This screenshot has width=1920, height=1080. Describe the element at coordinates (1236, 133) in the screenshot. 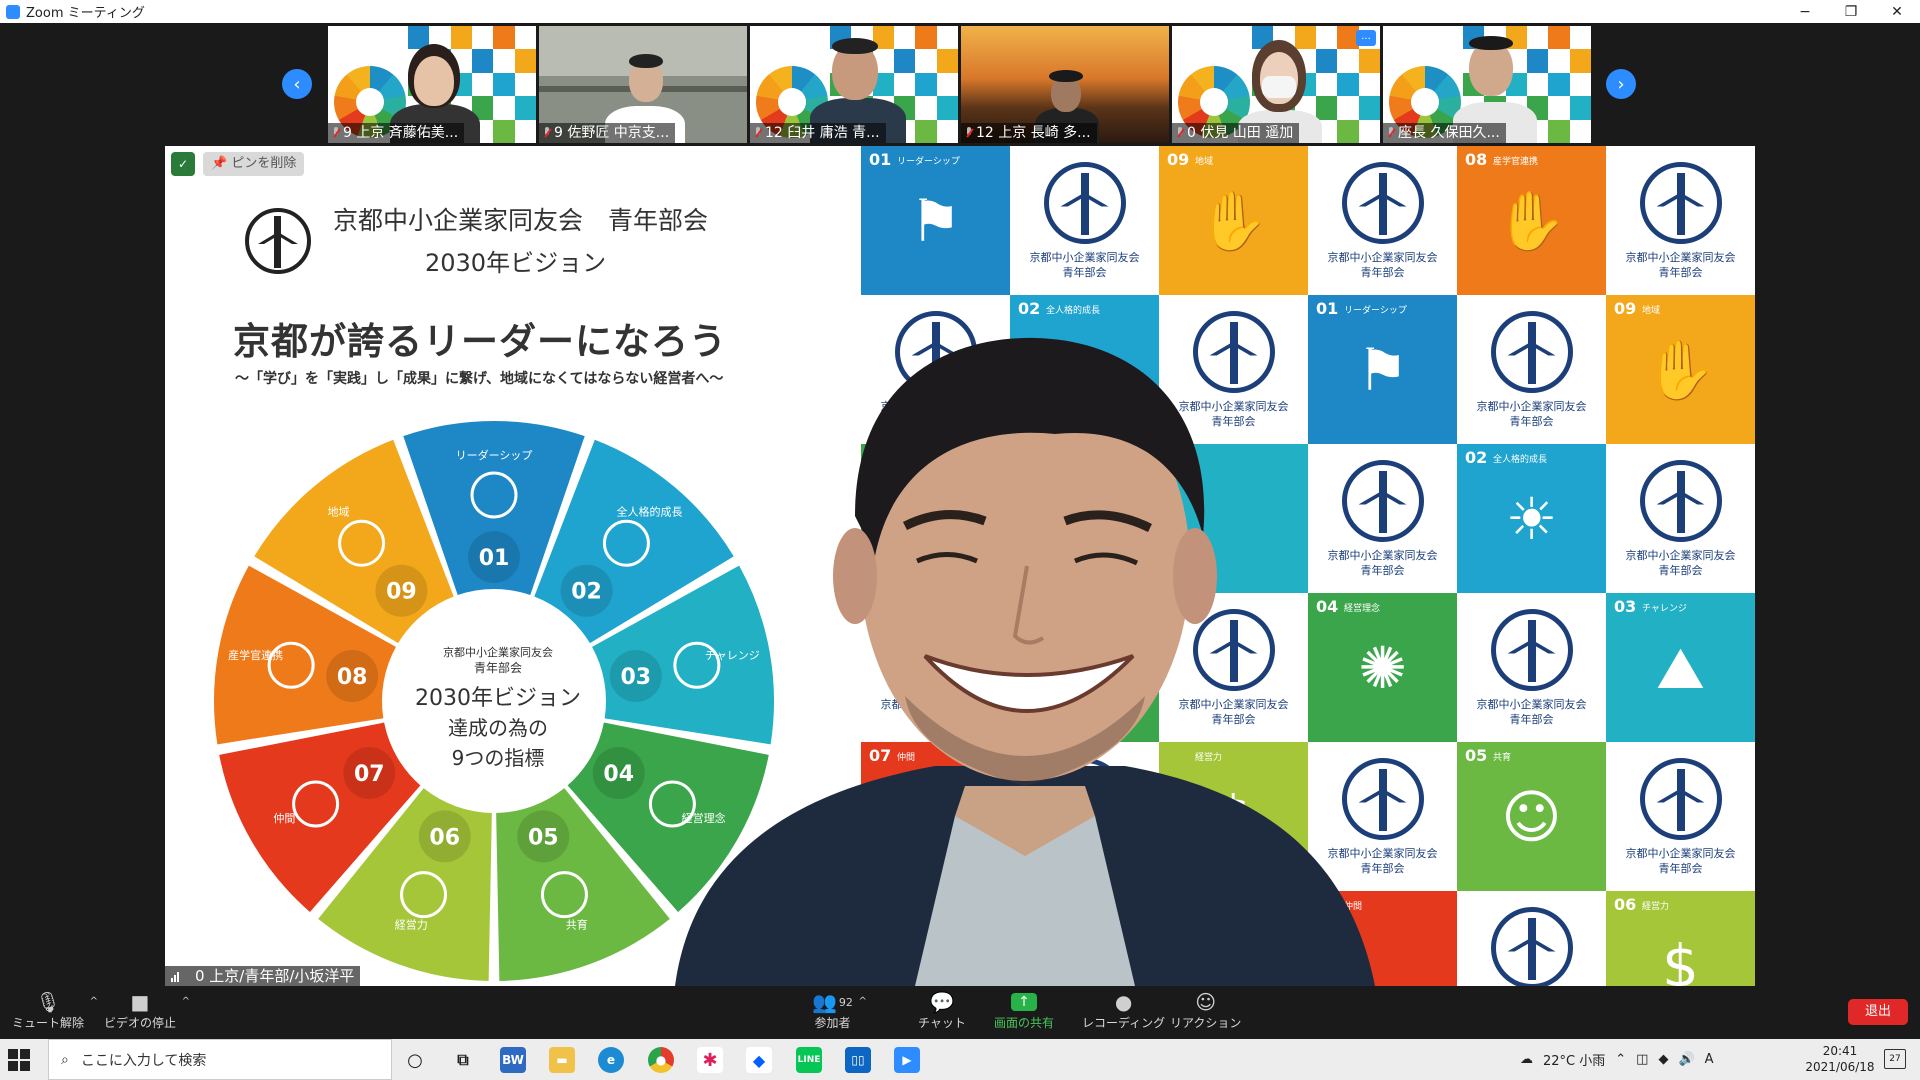

I see `participant-name-label: 0 伏見 山田 遥加` at that location.